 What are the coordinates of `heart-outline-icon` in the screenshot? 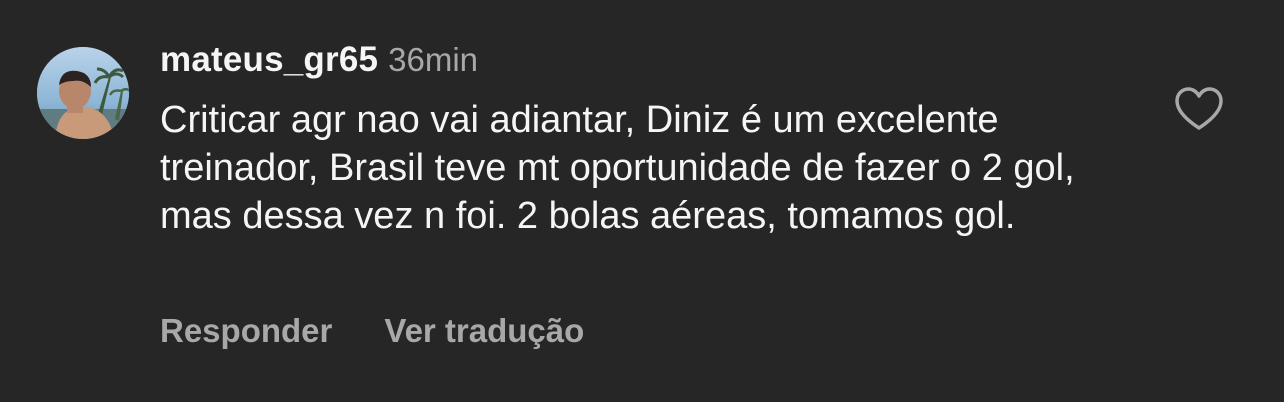 It's located at (1199, 108).